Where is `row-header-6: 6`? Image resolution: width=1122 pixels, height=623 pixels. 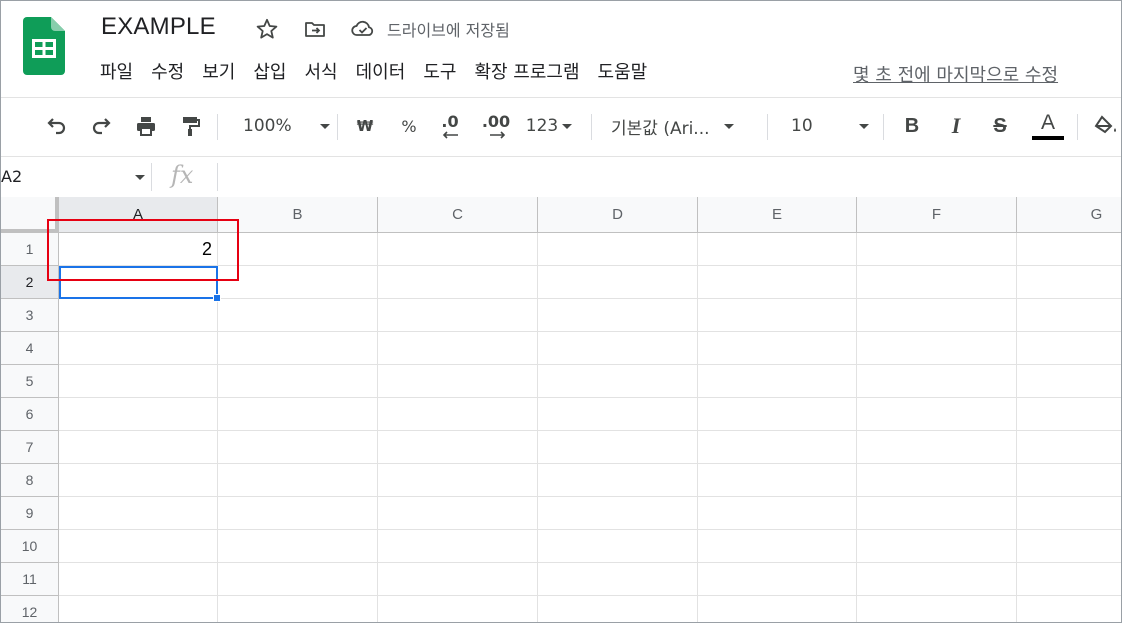
row-header-6: 6 is located at coordinates (30, 414).